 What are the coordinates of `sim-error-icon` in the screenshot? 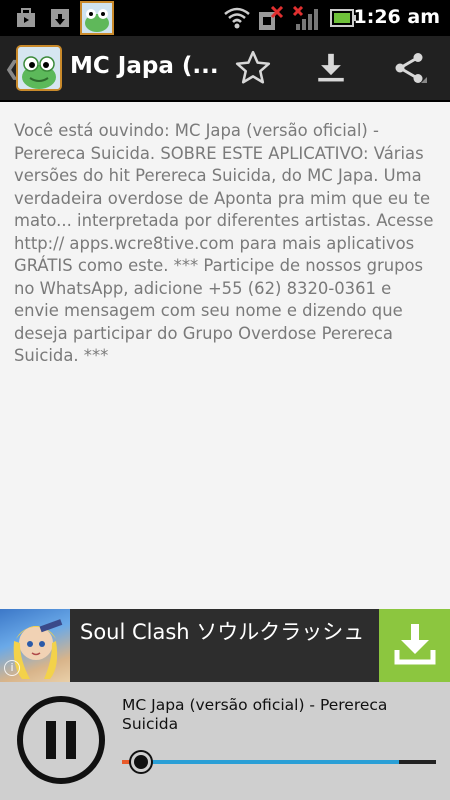 It's located at (270, 20).